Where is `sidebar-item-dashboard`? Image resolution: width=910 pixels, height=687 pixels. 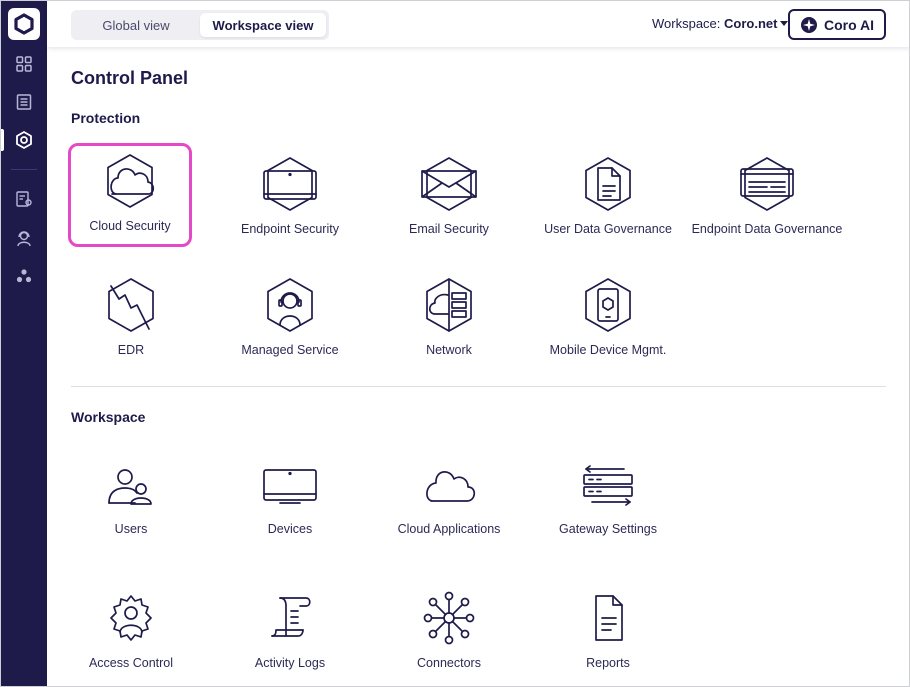
sidebar-item-dashboard is located at coordinates (24, 64).